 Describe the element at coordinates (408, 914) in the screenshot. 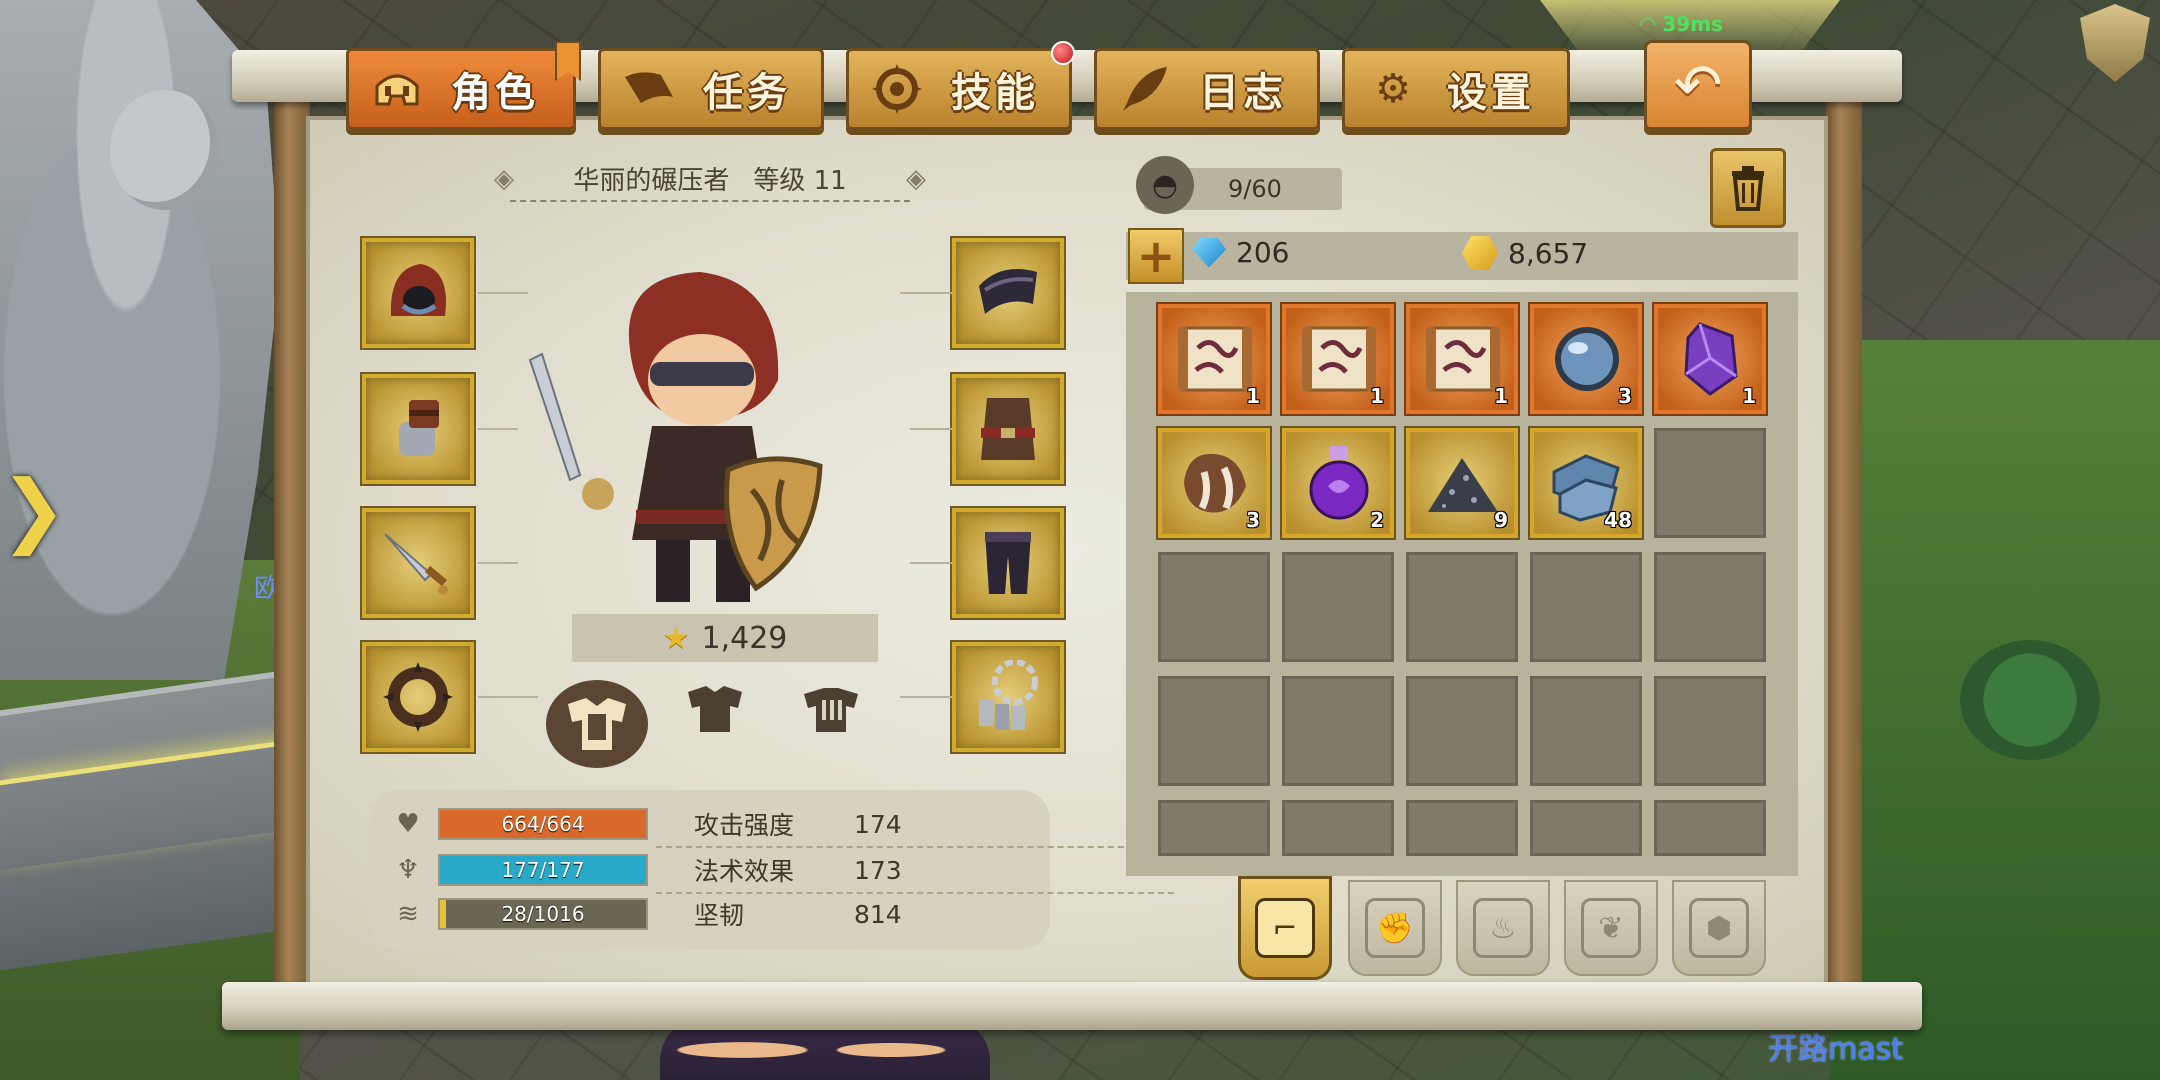

I see `xp-icon: ≋` at that location.